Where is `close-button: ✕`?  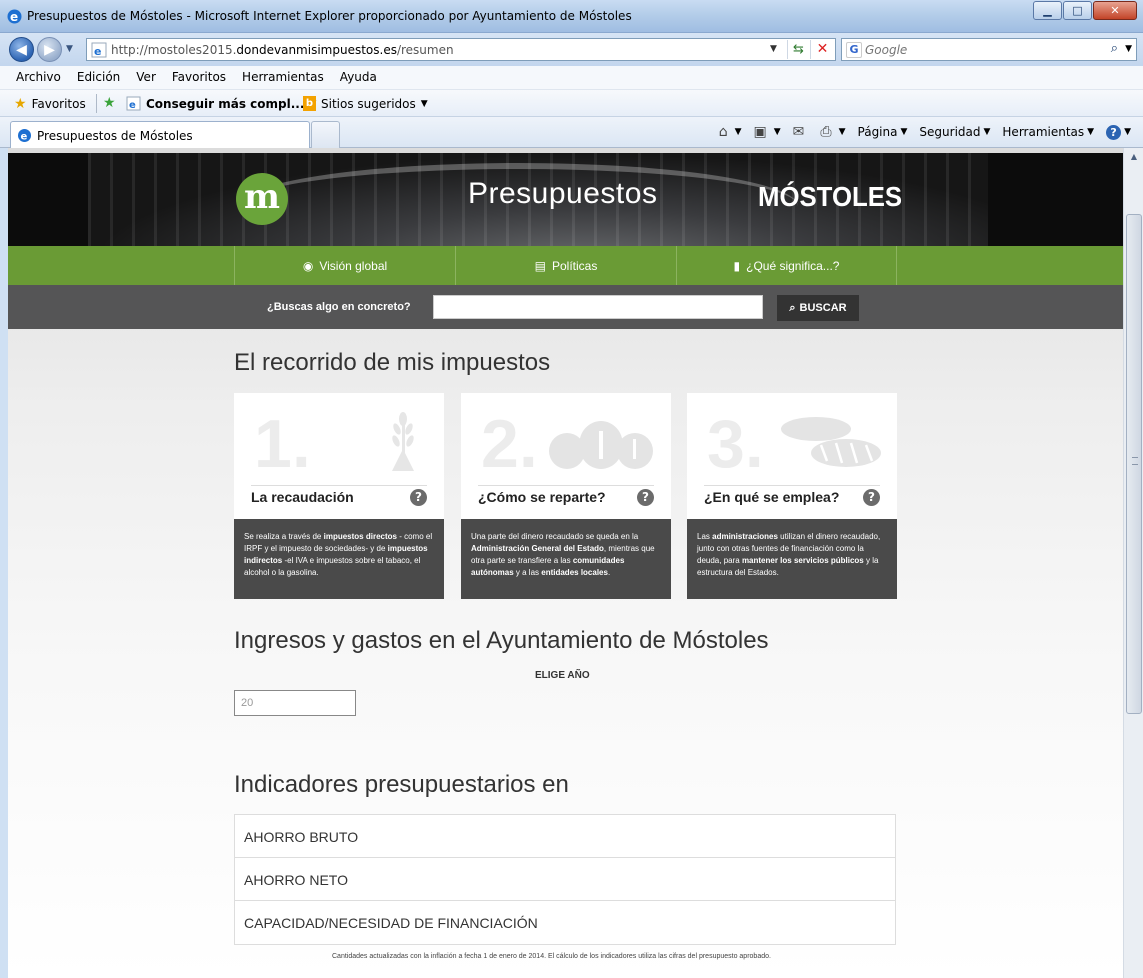 close-button: ✕ is located at coordinates (1115, 10).